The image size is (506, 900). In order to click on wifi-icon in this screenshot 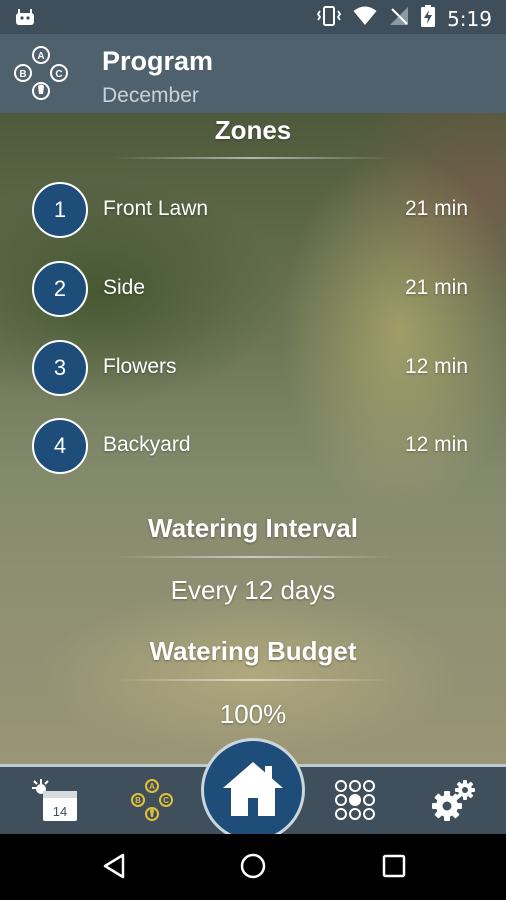, I will do `click(365, 18)`.